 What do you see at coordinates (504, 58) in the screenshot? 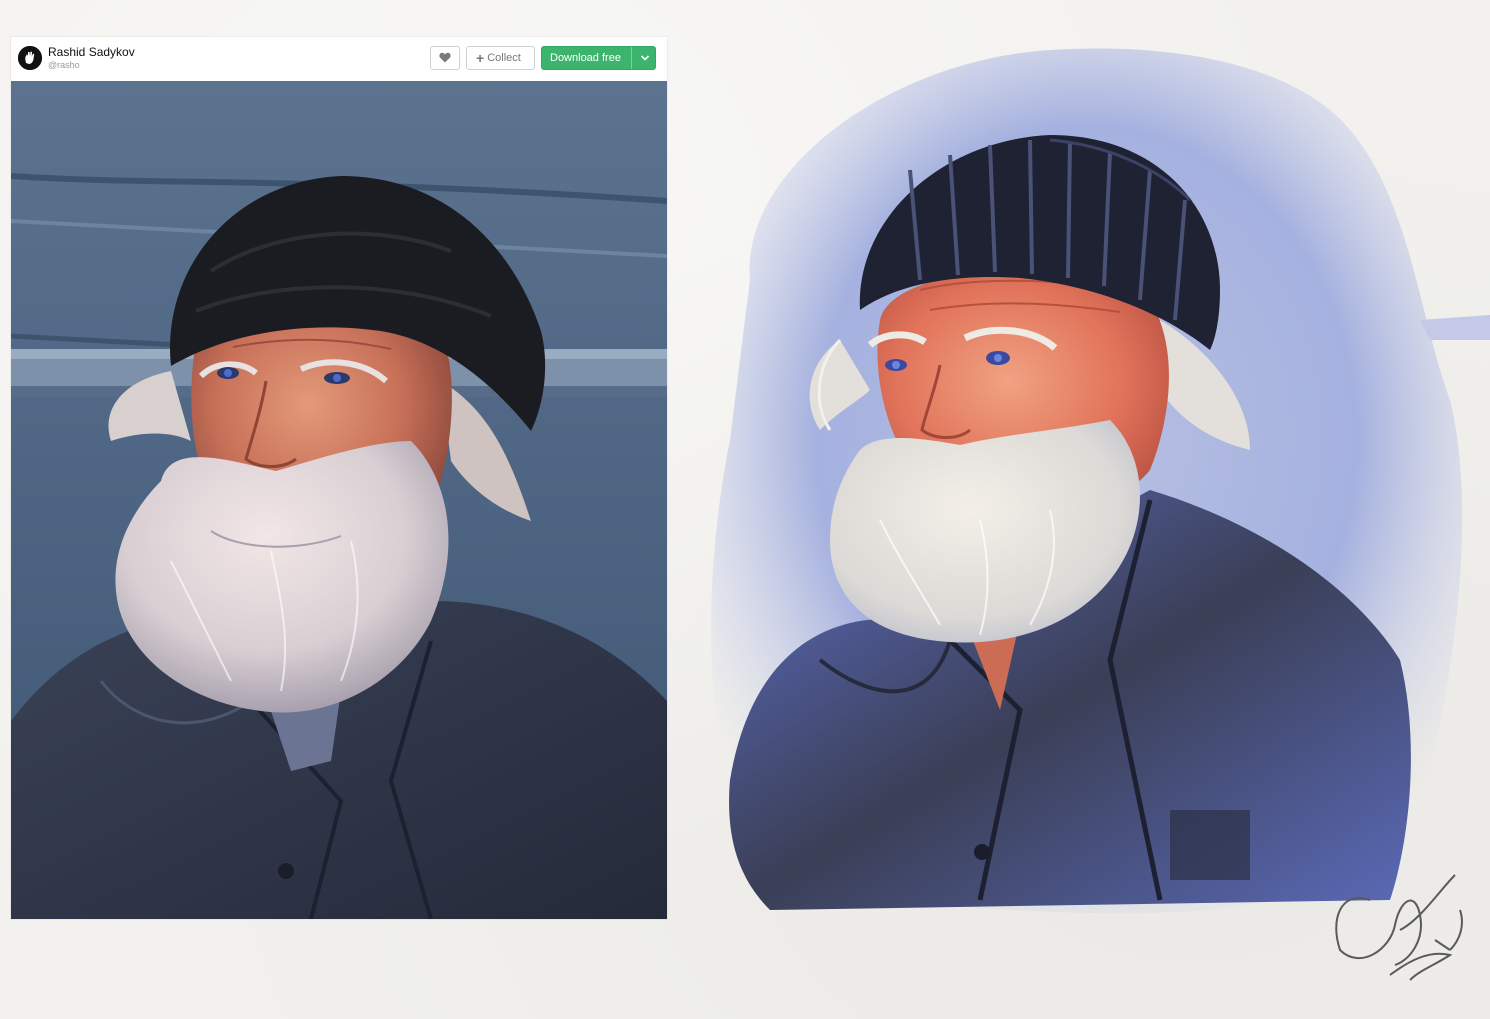
I see `collect-label: Collect` at bounding box center [504, 58].